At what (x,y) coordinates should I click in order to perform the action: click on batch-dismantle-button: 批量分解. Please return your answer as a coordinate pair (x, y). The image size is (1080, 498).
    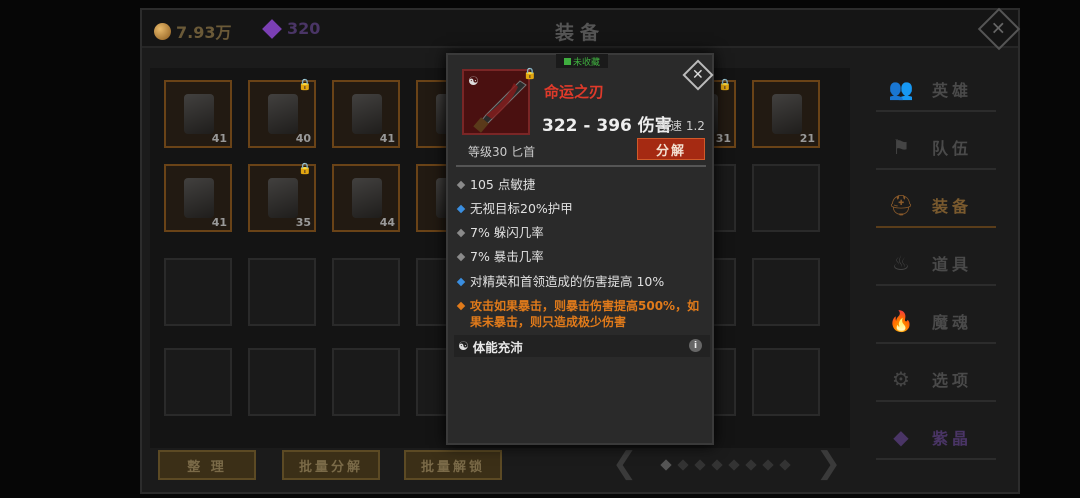
    Looking at the image, I should click on (331, 465).